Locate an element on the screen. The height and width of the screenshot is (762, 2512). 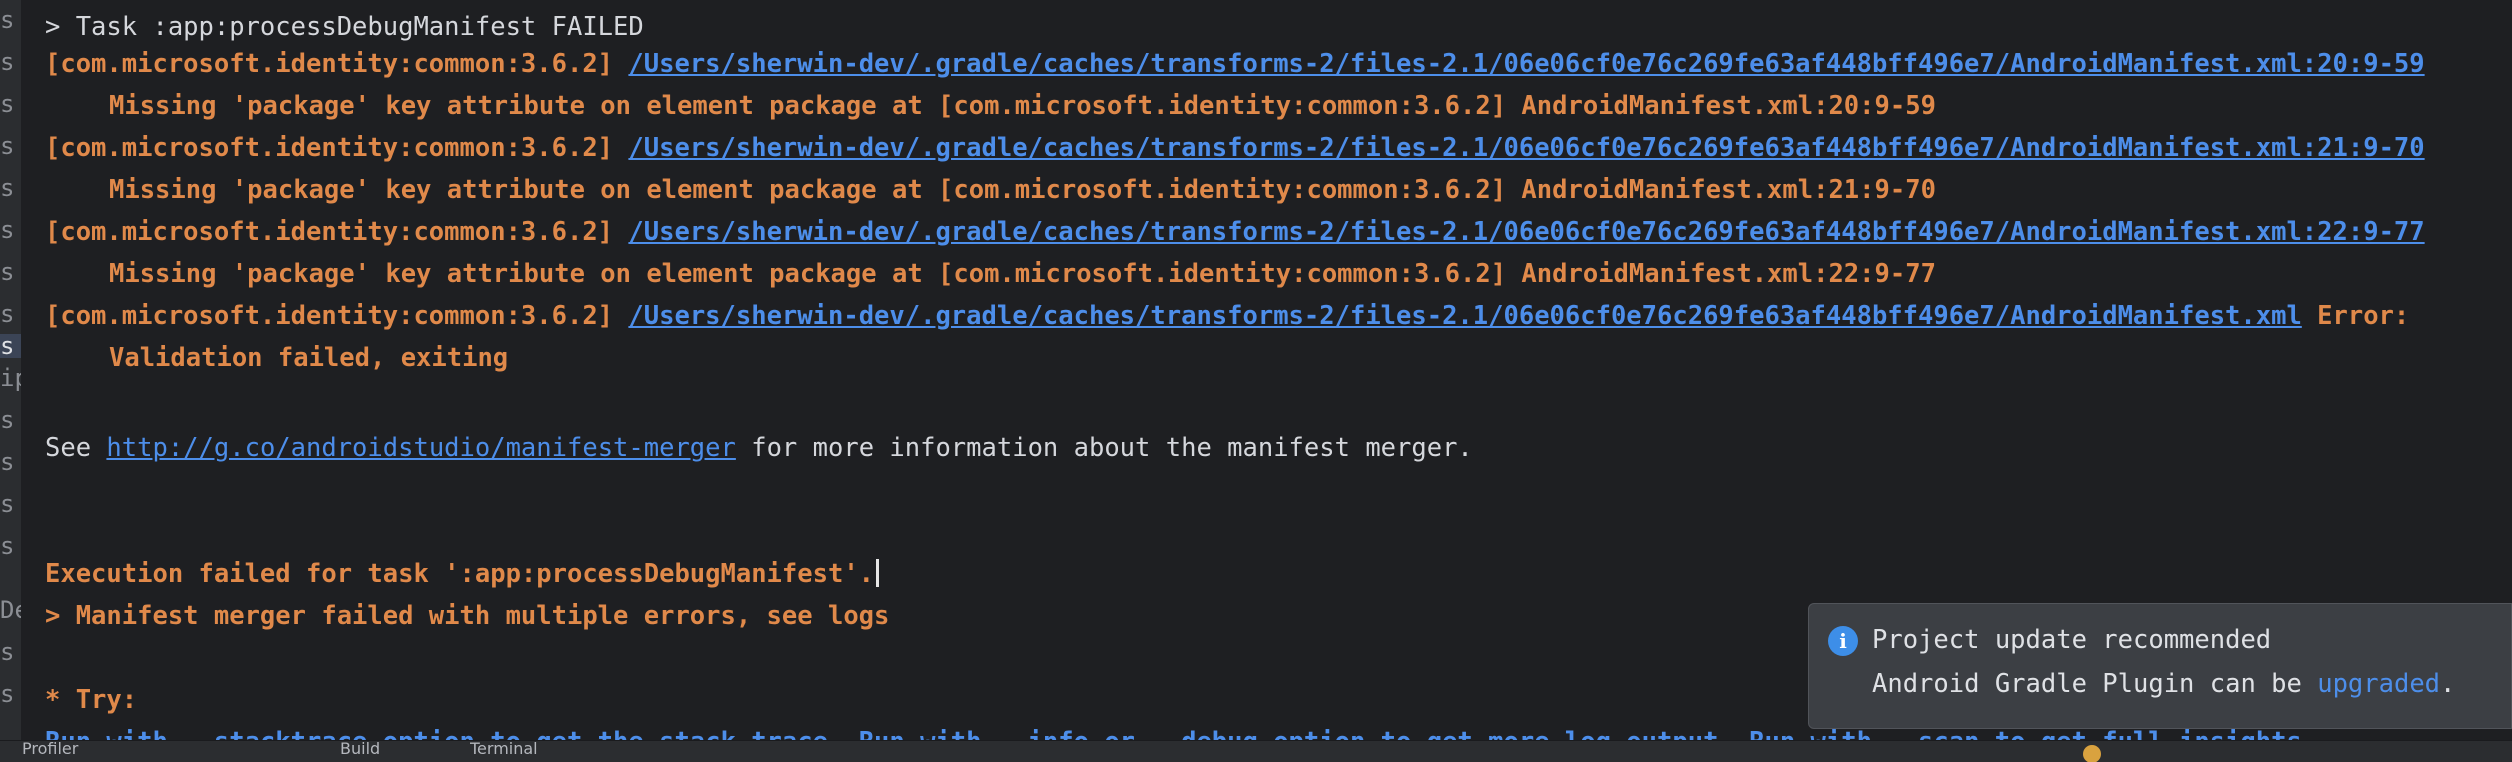
gutter-label: ip is located at coordinates (10, 378).